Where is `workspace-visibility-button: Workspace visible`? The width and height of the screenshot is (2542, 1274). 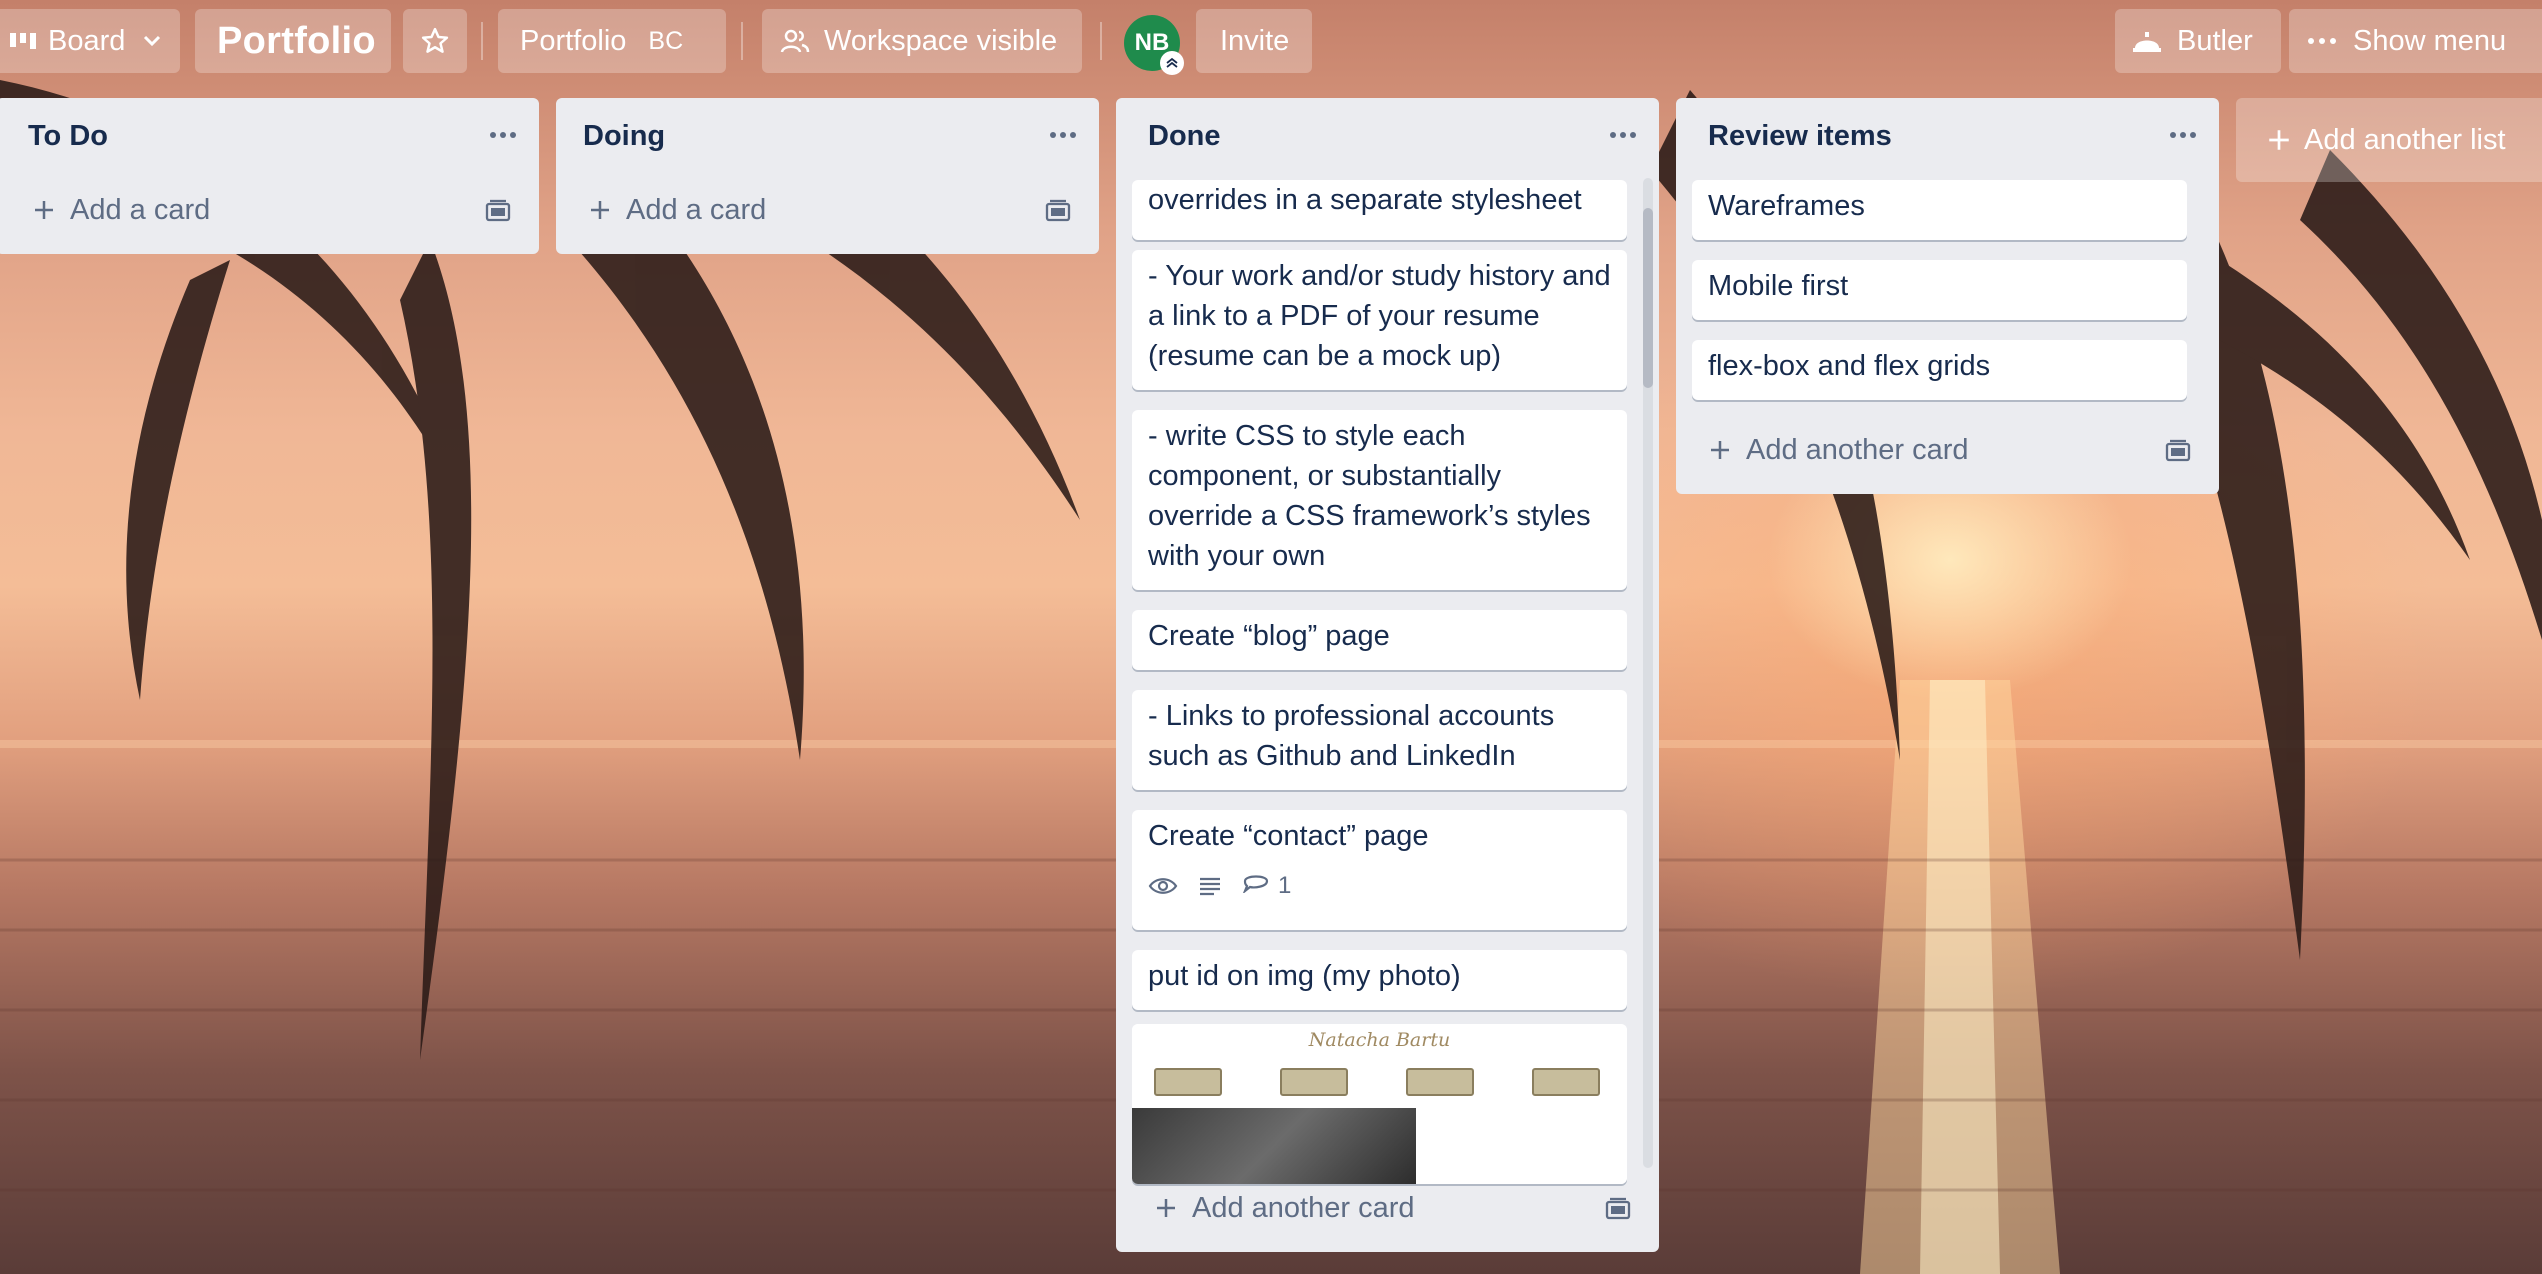 workspace-visibility-button: Workspace visible is located at coordinates (922, 41).